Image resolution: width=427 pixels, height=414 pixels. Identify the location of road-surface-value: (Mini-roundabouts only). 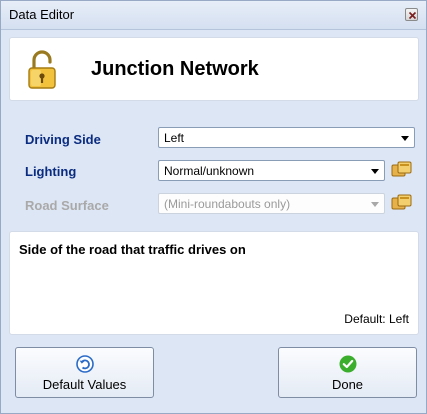
(227, 204).